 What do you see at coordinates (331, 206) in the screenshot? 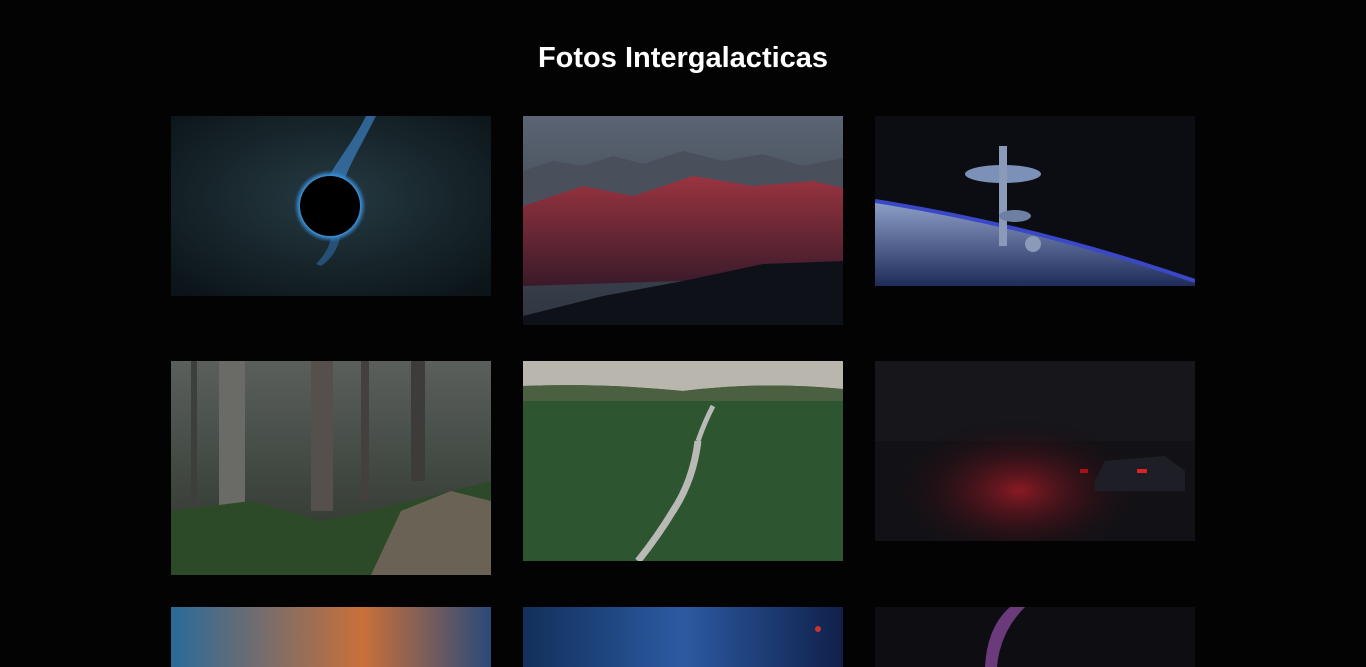
I see `photo-black-hole` at bounding box center [331, 206].